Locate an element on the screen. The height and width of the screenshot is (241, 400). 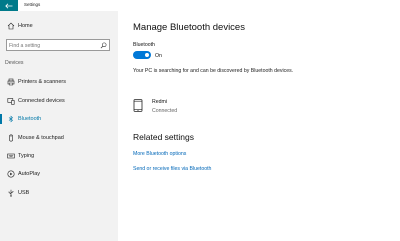
related-settings-heading: Related settings is located at coordinates (163, 137).